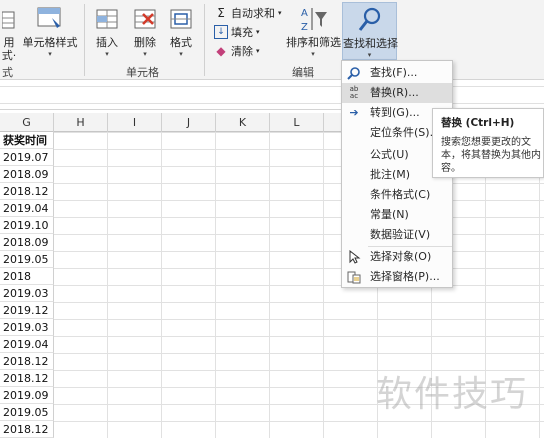 The height and width of the screenshot is (438, 544). Describe the element at coordinates (397, 195) in the screenshot. I see `menu-item-conditional-formatting: 条件格式(C)` at that location.